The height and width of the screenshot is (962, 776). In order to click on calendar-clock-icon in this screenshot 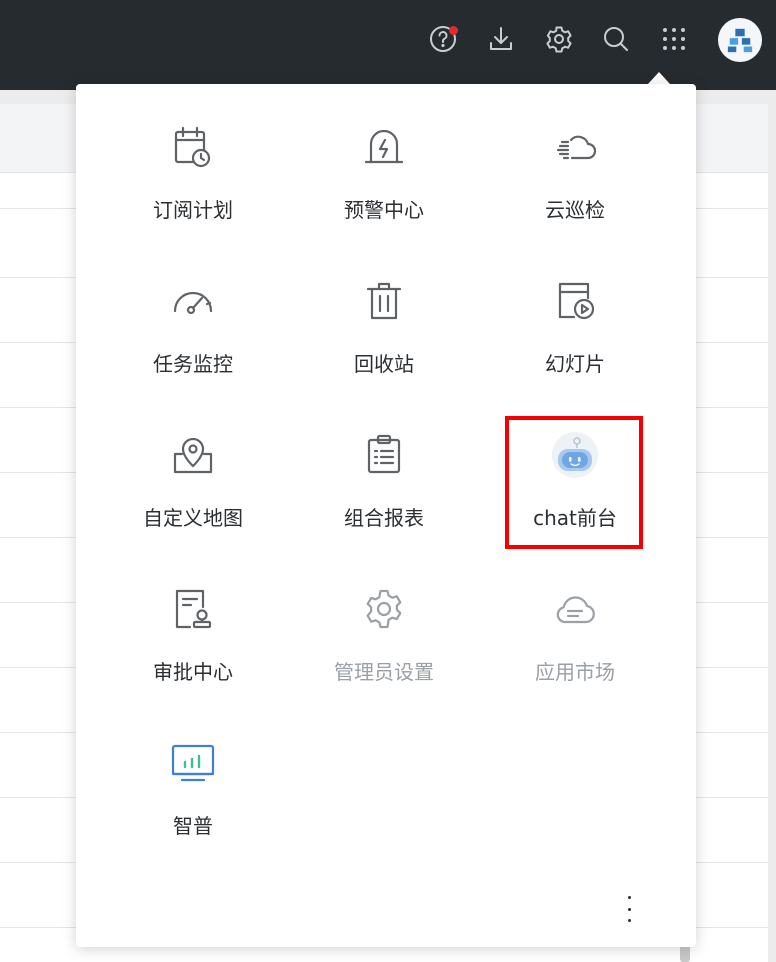, I will do `click(193, 147)`.